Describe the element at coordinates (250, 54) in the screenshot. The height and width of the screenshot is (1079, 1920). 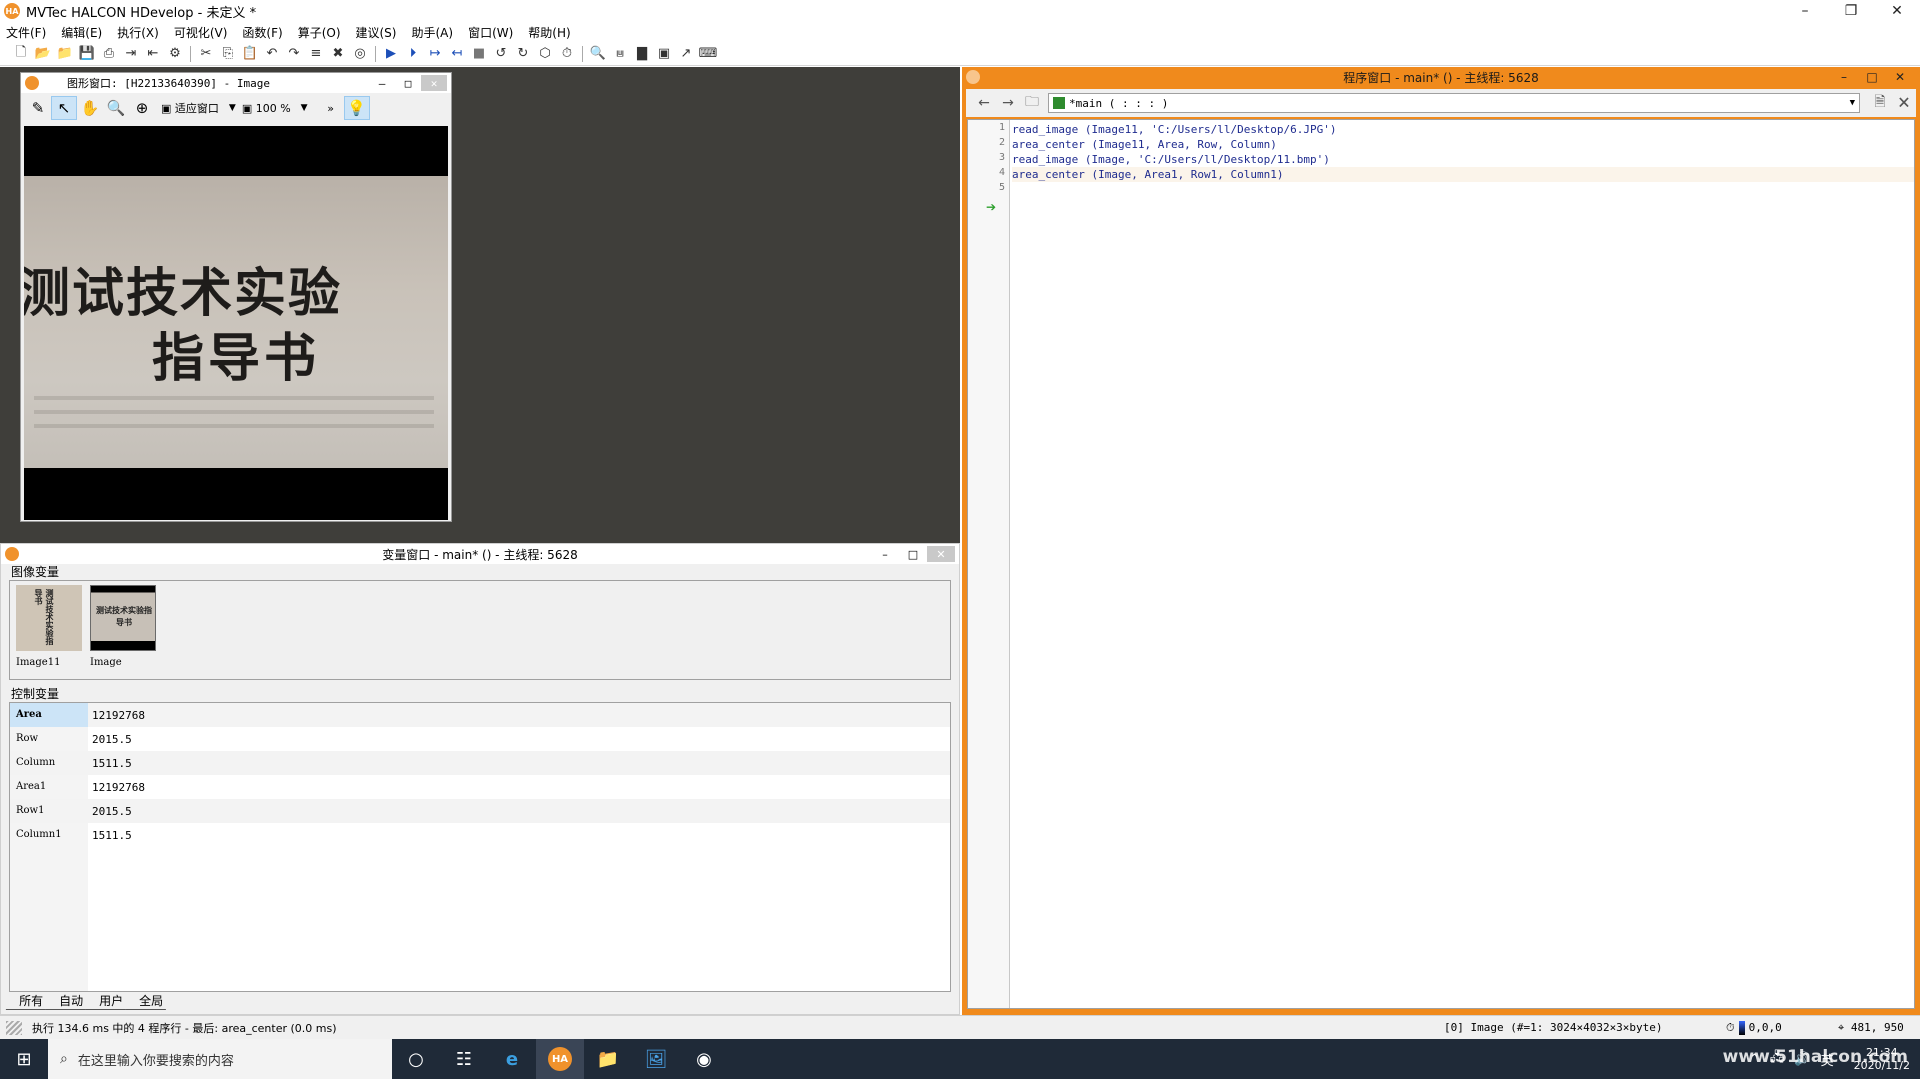
I see `paste-icon: 📋` at that location.